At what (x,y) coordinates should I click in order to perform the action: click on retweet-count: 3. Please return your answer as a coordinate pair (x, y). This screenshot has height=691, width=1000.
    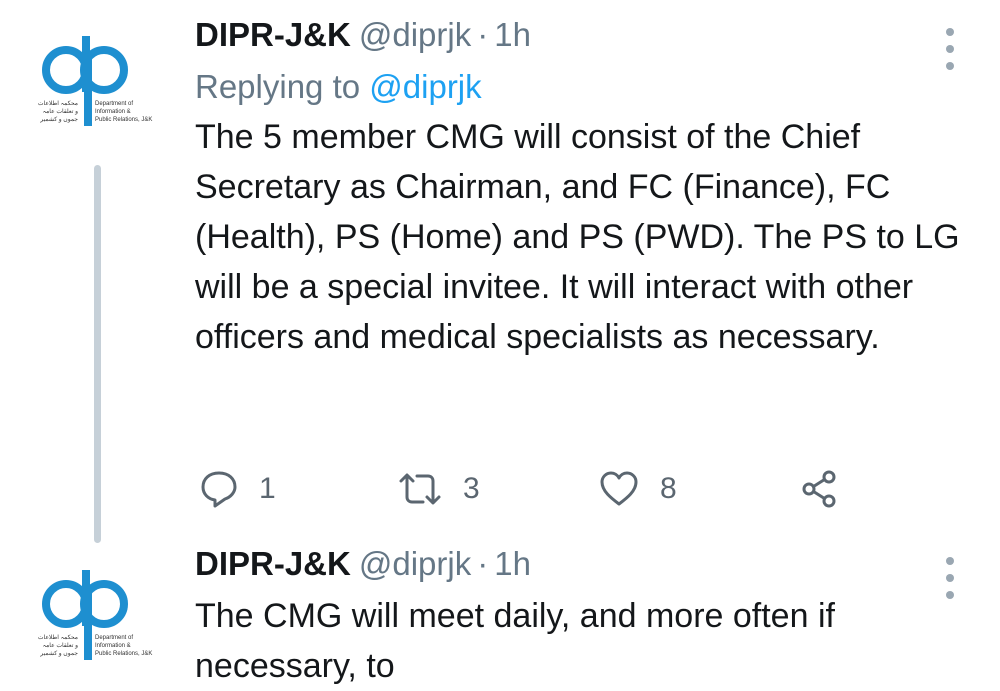
    Looking at the image, I should click on (471, 488).